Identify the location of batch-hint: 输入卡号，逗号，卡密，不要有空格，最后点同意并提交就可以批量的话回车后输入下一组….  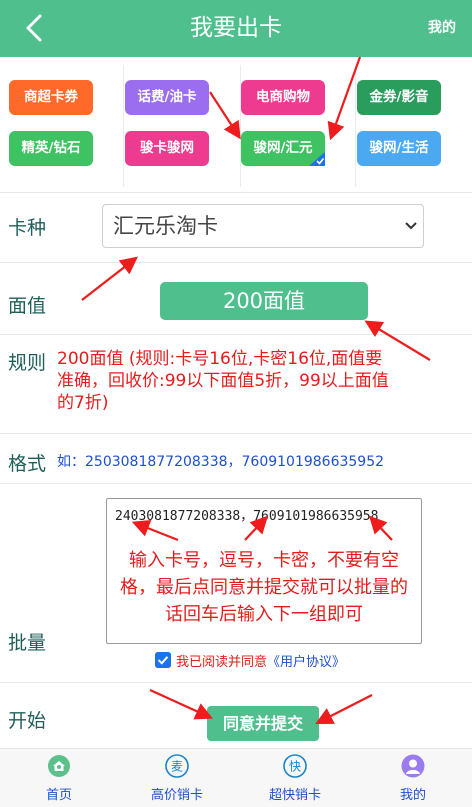
(264, 587).